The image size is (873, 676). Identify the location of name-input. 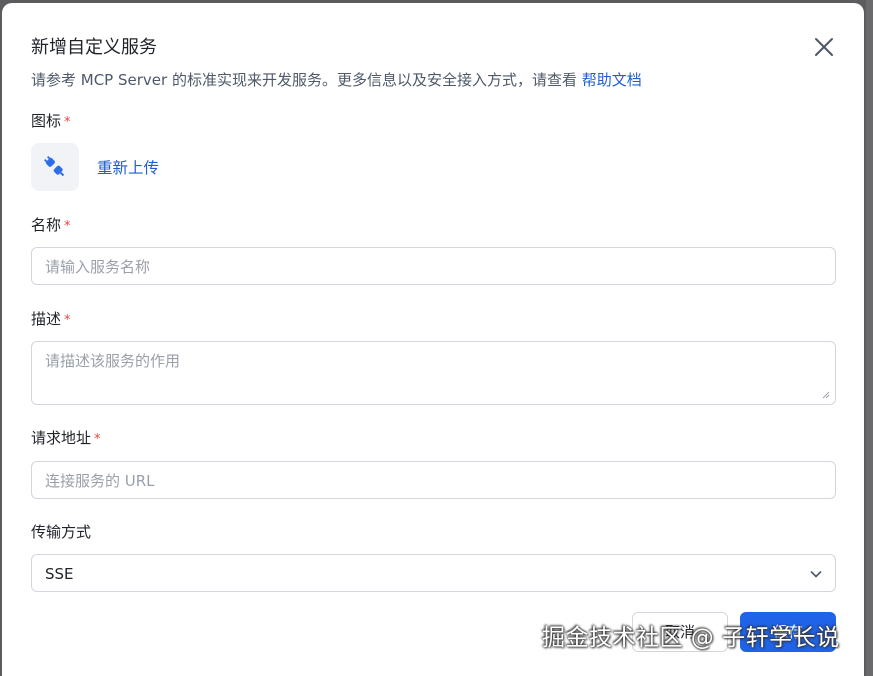
(430, 267).